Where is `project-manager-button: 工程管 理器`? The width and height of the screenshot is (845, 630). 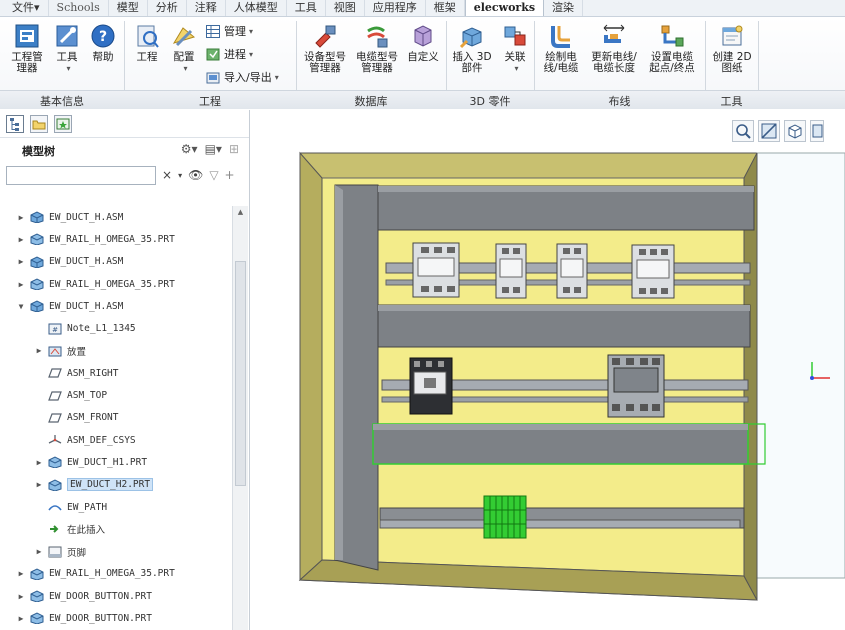 project-manager-button: 工程管 理器 is located at coordinates (27, 48).